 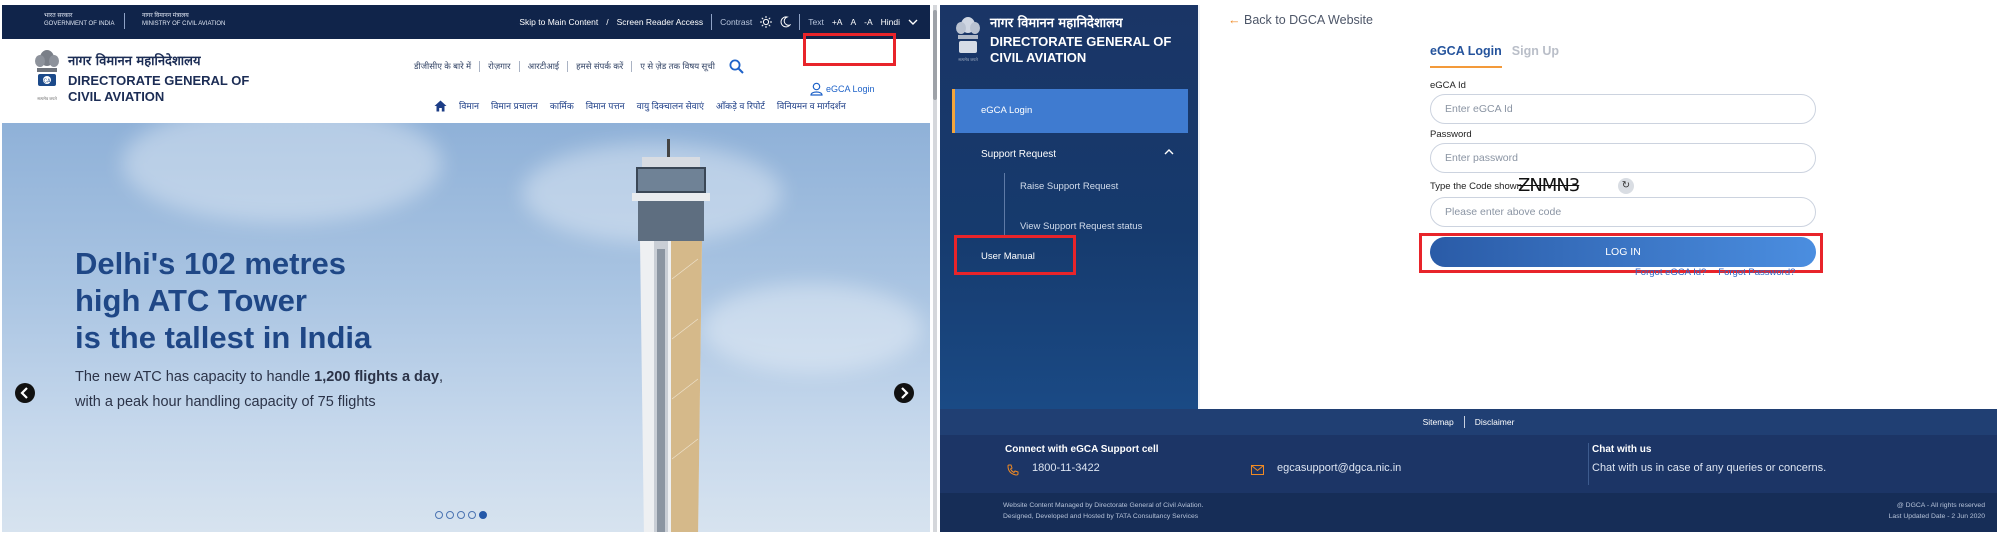 I want to click on gov-hi-text: भारत सरकार, so click(x=58, y=16).